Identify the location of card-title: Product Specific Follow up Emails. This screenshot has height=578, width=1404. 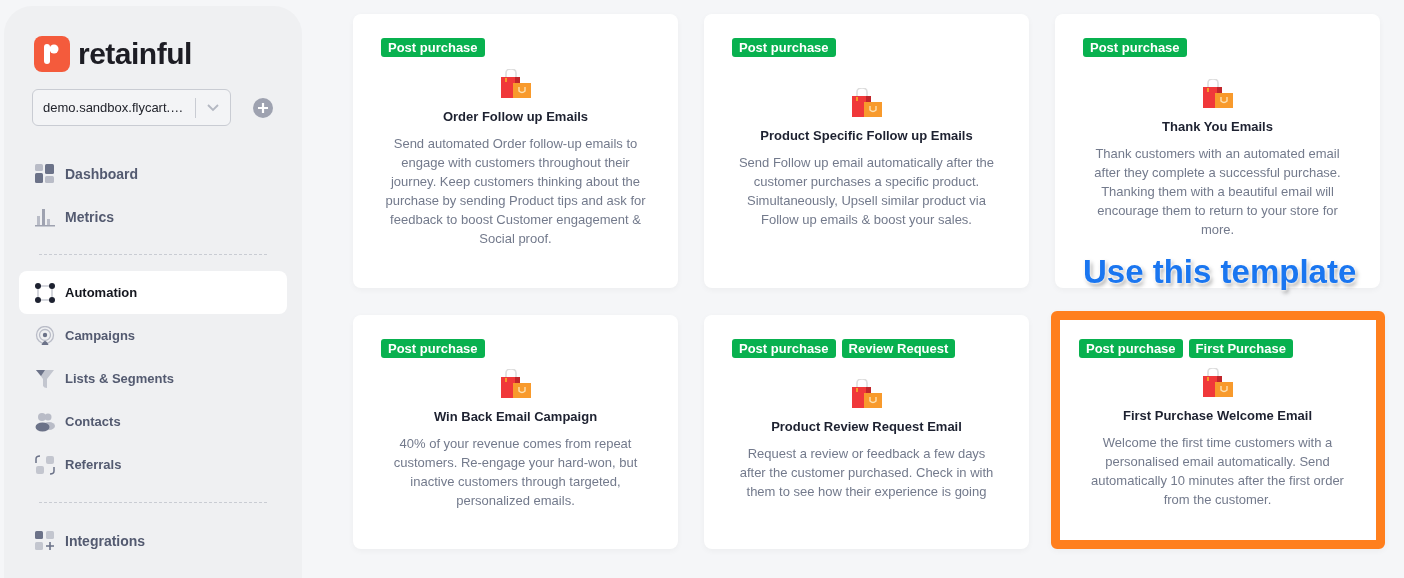
(866, 135).